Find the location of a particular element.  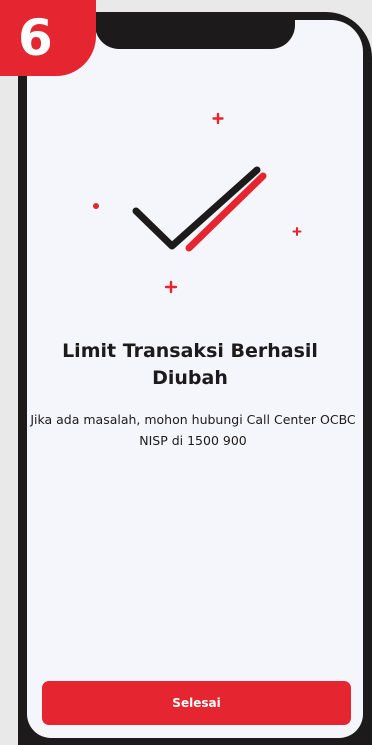

checkmark-dark is located at coordinates (196, 208).